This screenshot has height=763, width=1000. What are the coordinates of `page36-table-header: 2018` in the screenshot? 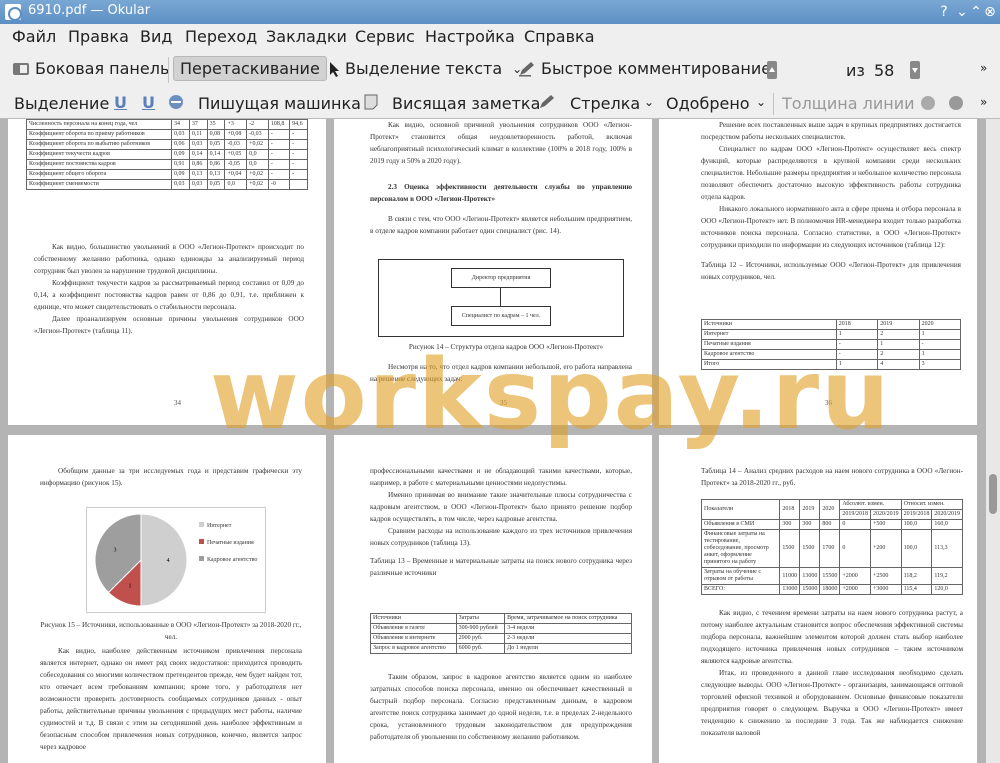 It's located at (857, 324).